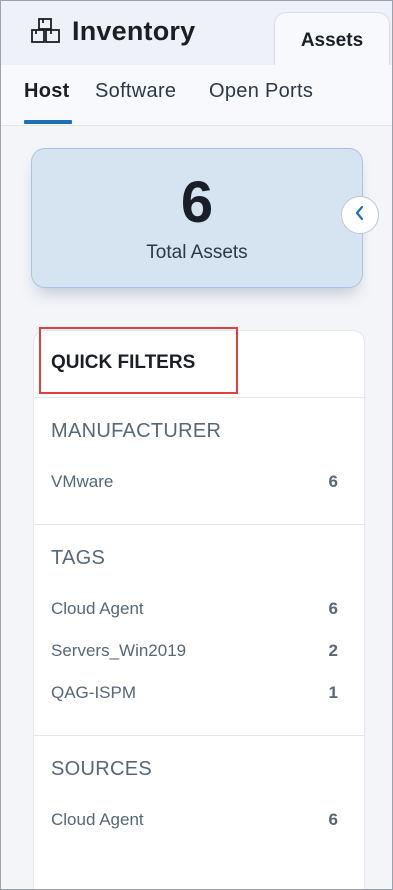 The height and width of the screenshot is (890, 393). What do you see at coordinates (196, 95) in the screenshot?
I see `subtab-bar: Host Software Open Ports` at bounding box center [196, 95].